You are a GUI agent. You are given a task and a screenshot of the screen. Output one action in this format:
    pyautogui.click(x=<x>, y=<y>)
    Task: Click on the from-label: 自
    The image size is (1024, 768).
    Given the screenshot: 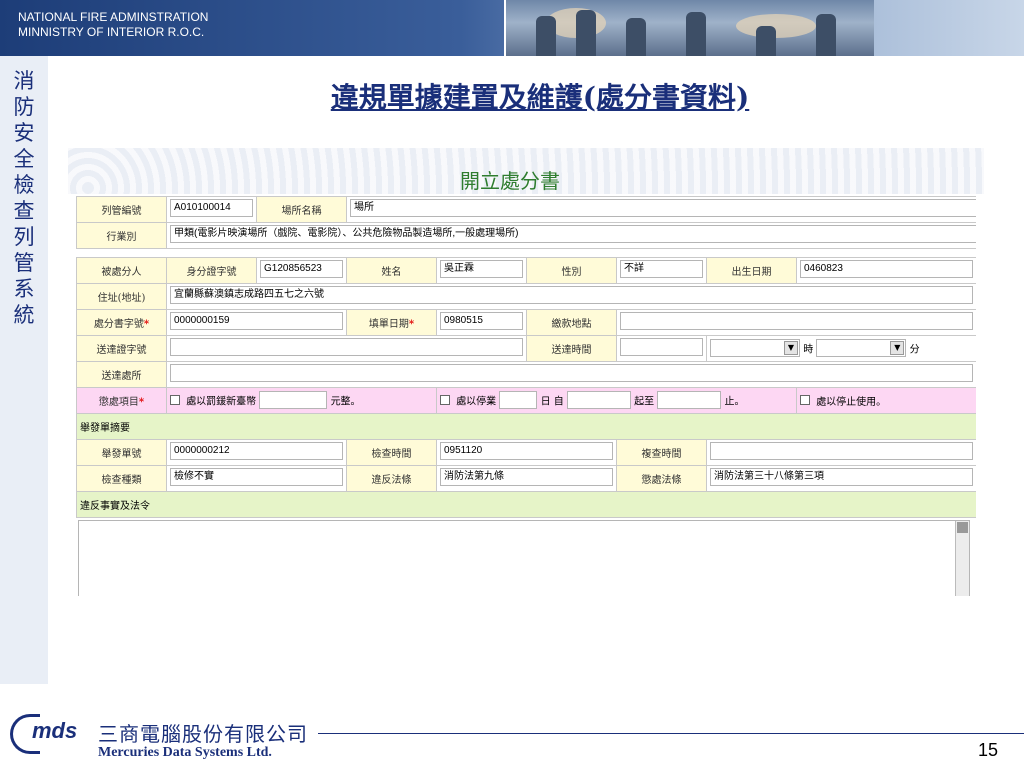 What is the action you would take?
    pyautogui.click(x=558, y=402)
    